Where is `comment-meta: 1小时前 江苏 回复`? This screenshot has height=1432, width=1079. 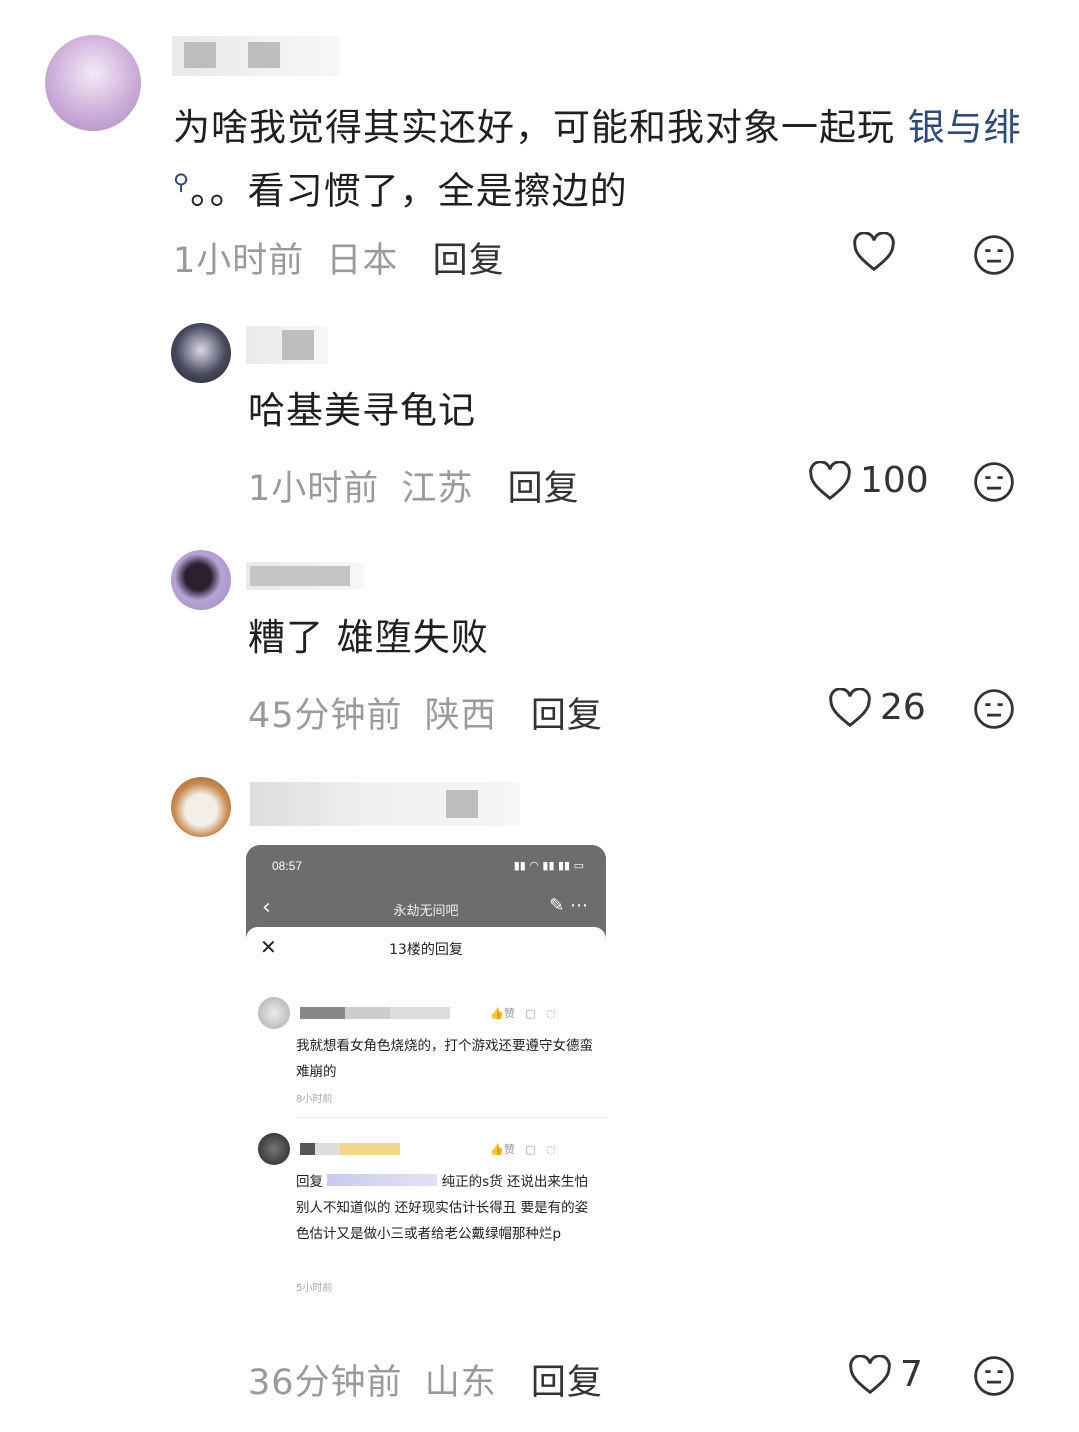 comment-meta: 1小时前 江苏 回复 is located at coordinates (414, 485).